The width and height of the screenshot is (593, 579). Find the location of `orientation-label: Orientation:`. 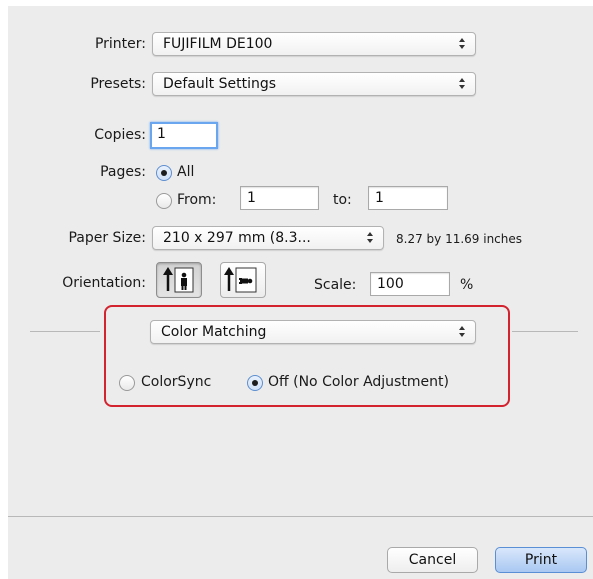

orientation-label: Orientation: is located at coordinates (104, 283).